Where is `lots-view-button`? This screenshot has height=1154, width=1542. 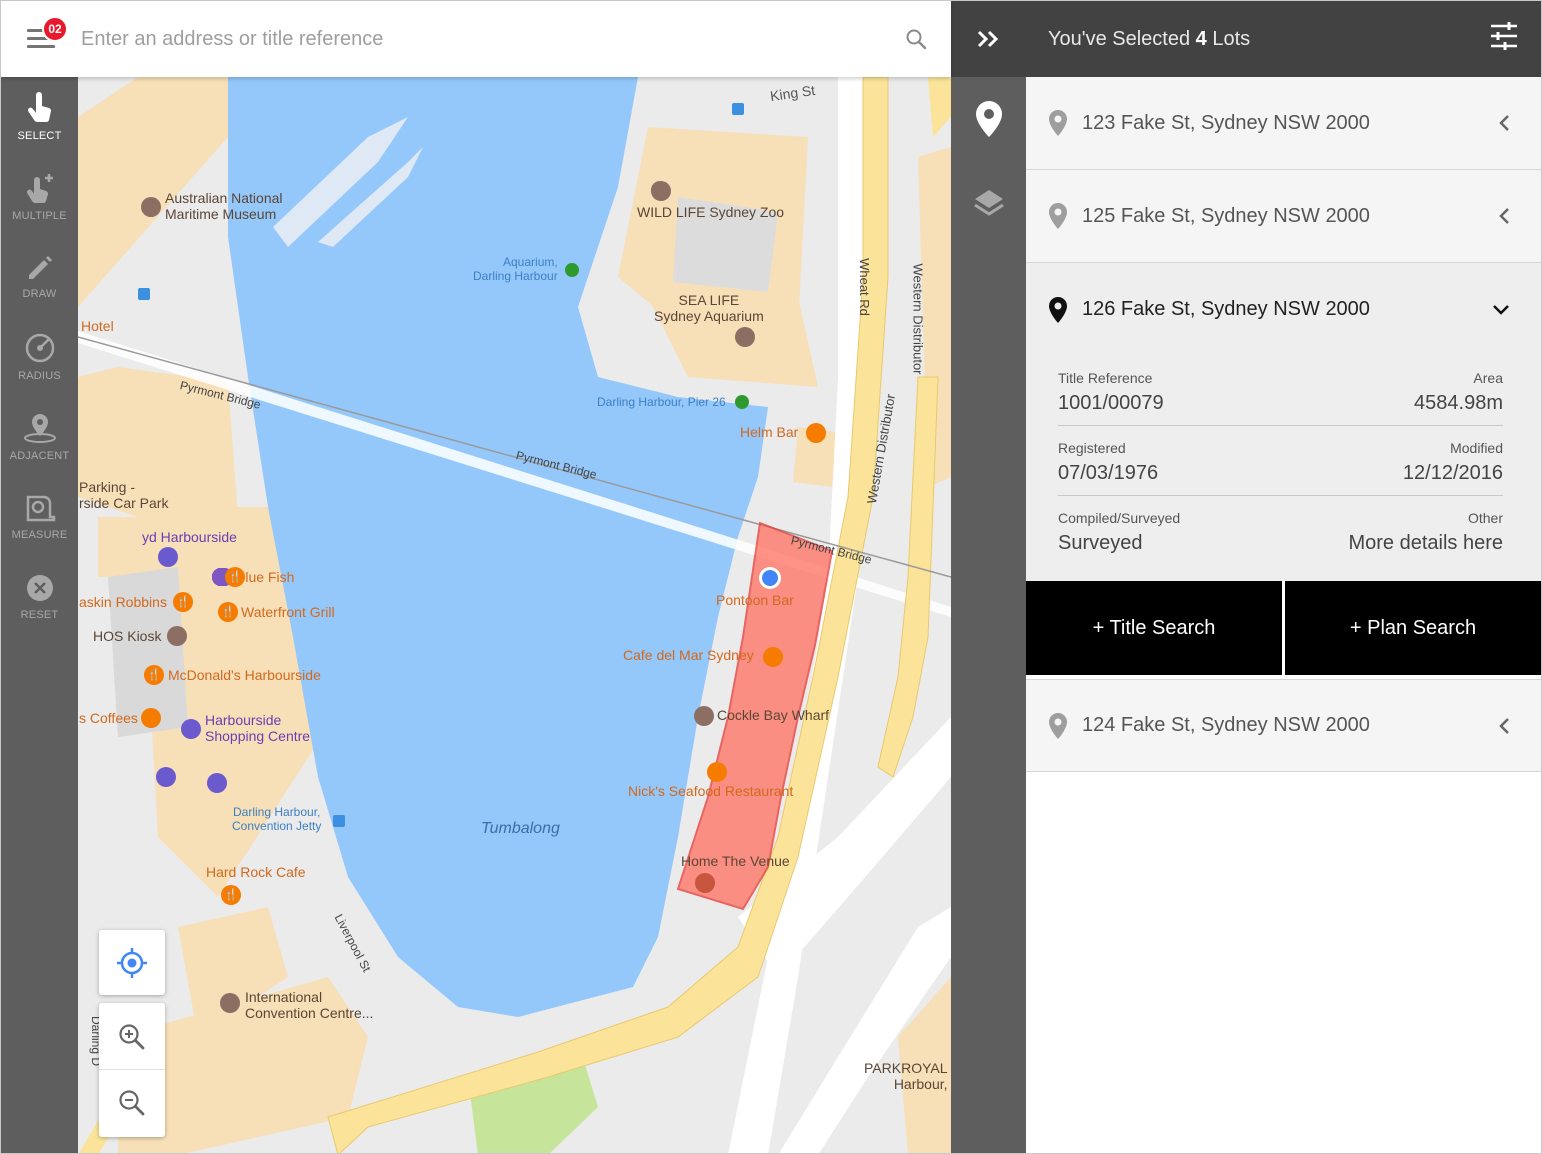
lots-view-button is located at coordinates (988, 119).